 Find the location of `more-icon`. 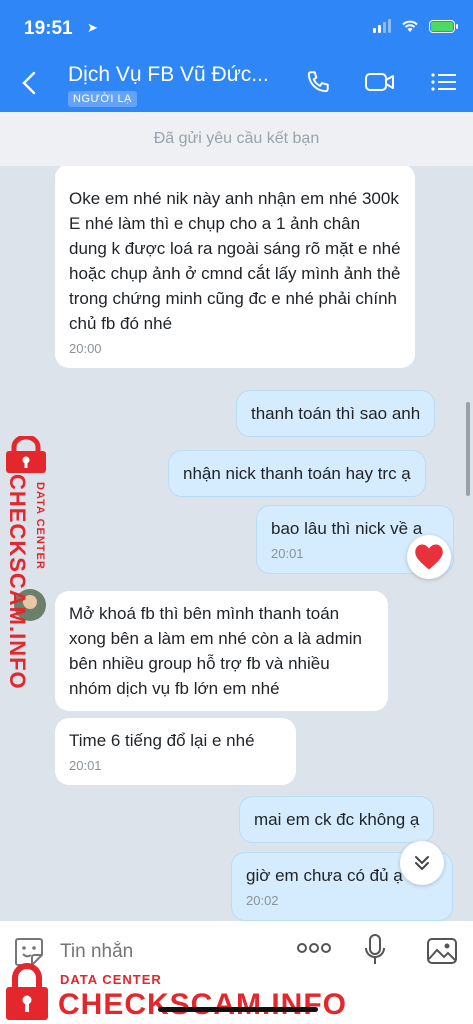

more-icon is located at coordinates (314, 948).